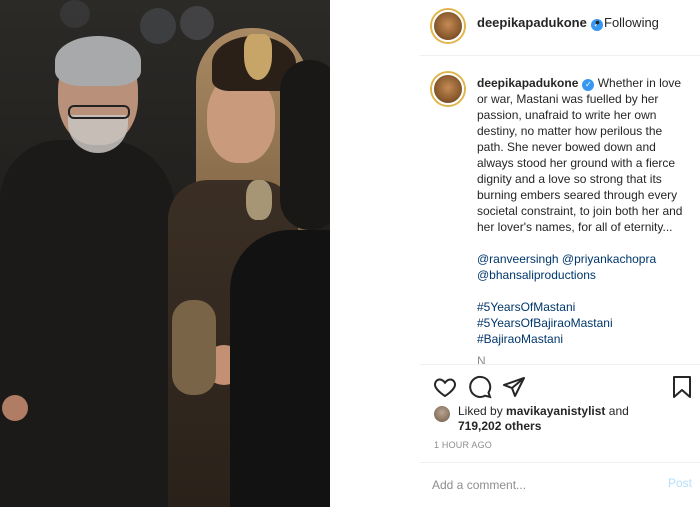 The width and height of the screenshot is (700, 507). What do you see at coordinates (258, 57) in the screenshot?
I see `woman-headpiece` at bounding box center [258, 57].